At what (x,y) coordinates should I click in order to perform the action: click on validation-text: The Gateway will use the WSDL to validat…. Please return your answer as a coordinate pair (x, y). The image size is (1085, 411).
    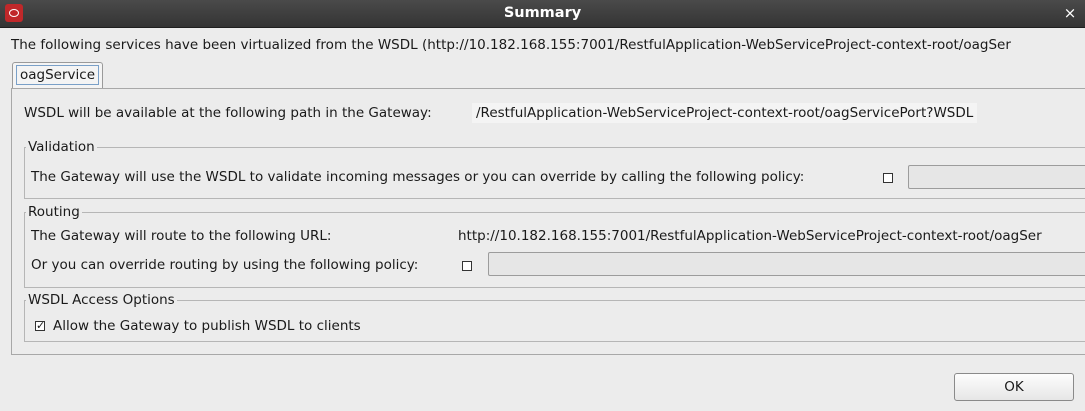
    Looking at the image, I should click on (418, 177).